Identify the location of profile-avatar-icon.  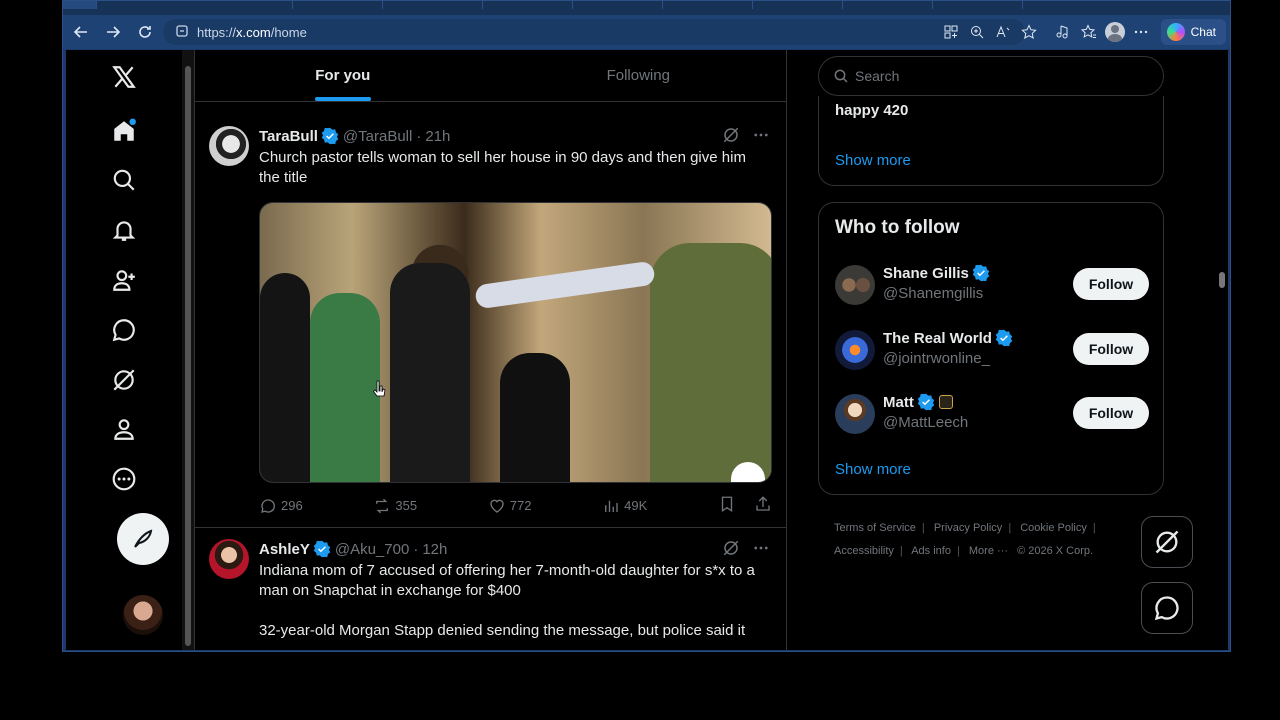
(1114, 32).